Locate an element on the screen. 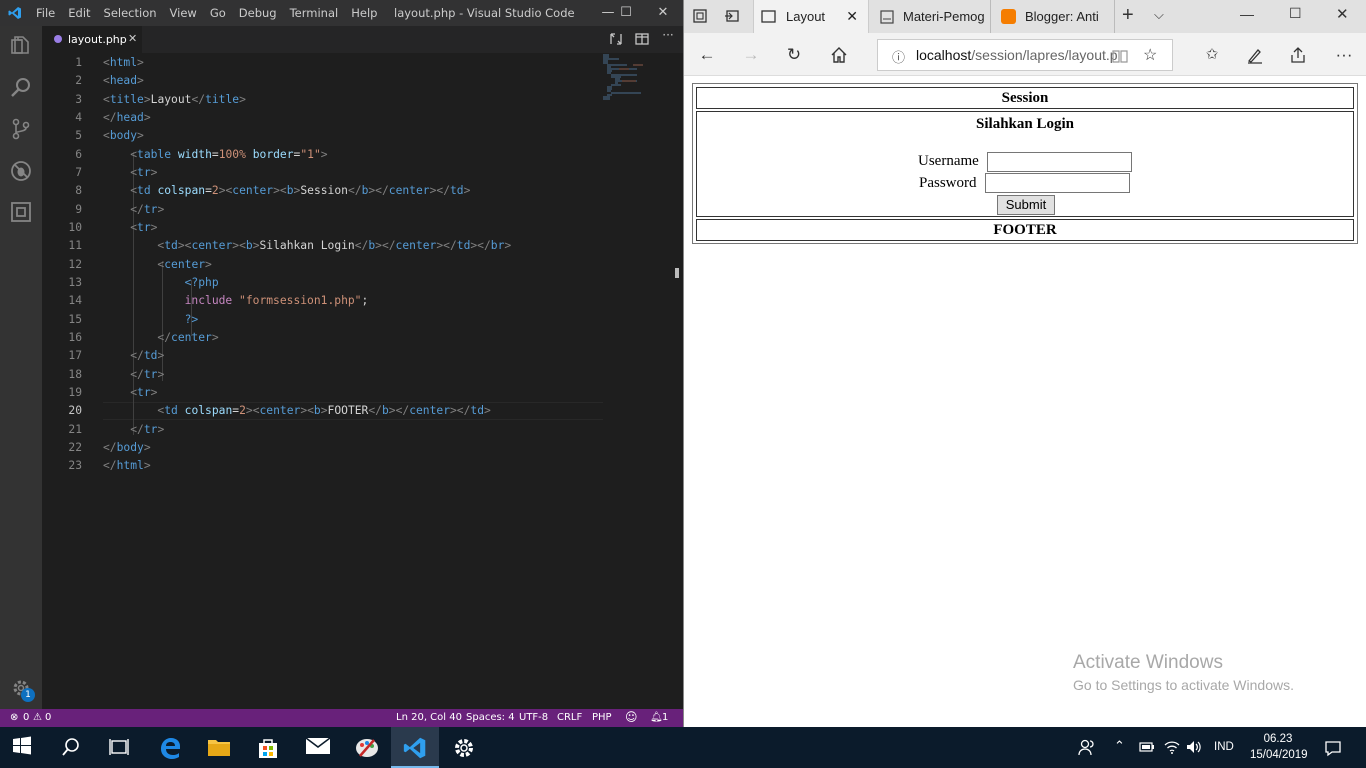 This screenshot has width=1366, height=768. tab-layout-php: layout.php ✕ is located at coordinates (92, 39).